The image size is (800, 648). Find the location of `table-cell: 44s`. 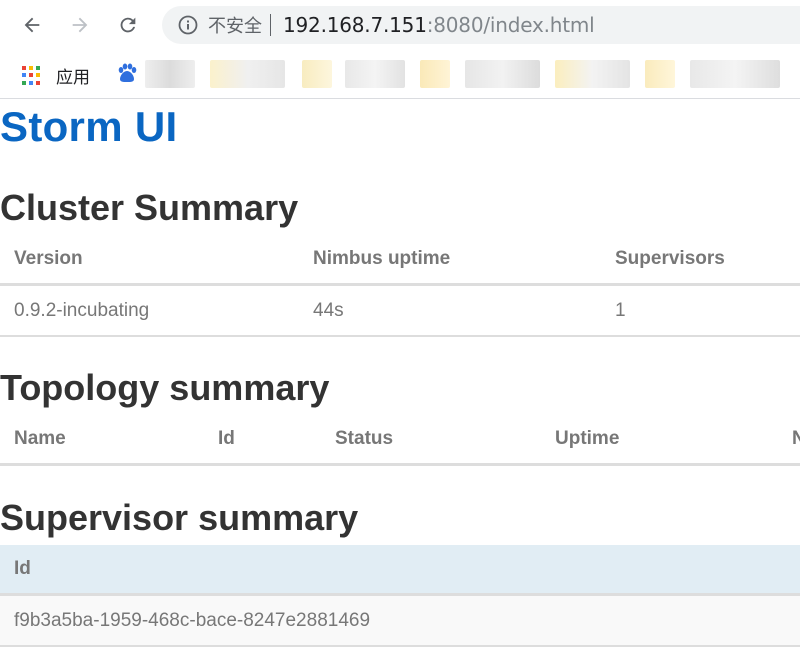

table-cell: 44s is located at coordinates (450, 310).